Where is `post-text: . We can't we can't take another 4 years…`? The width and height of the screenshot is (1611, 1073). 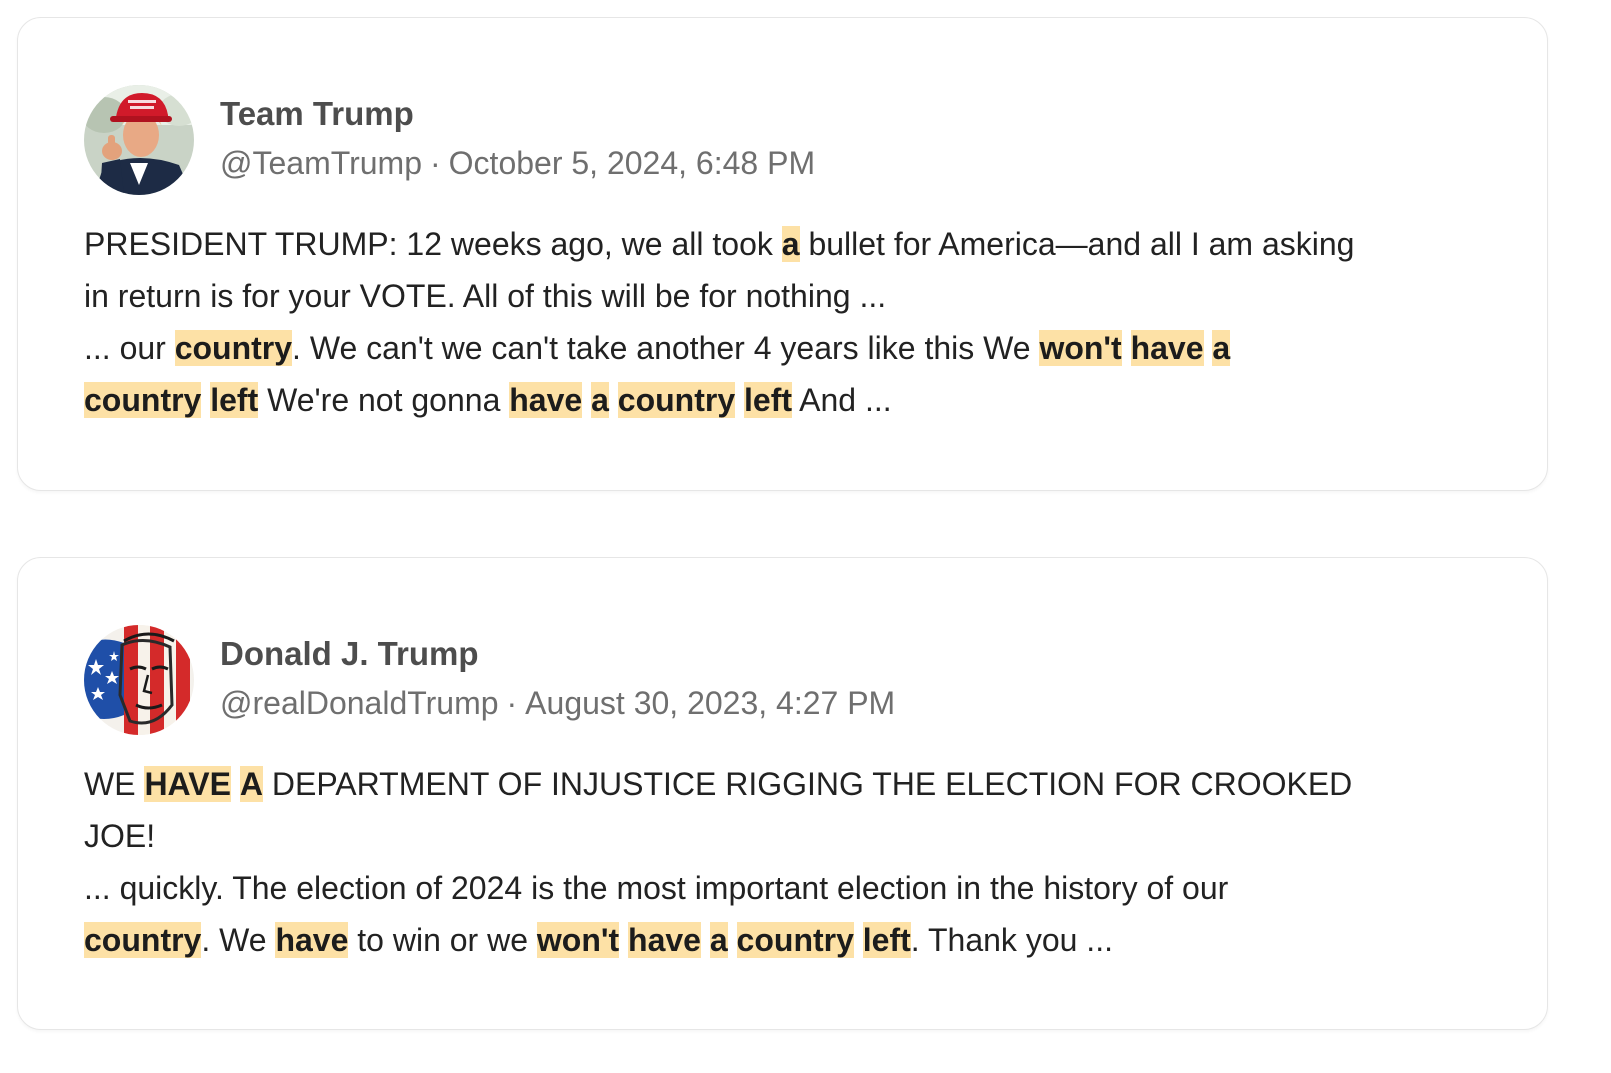
post-text: . We can't we can't take another 4 years… is located at coordinates (666, 348).